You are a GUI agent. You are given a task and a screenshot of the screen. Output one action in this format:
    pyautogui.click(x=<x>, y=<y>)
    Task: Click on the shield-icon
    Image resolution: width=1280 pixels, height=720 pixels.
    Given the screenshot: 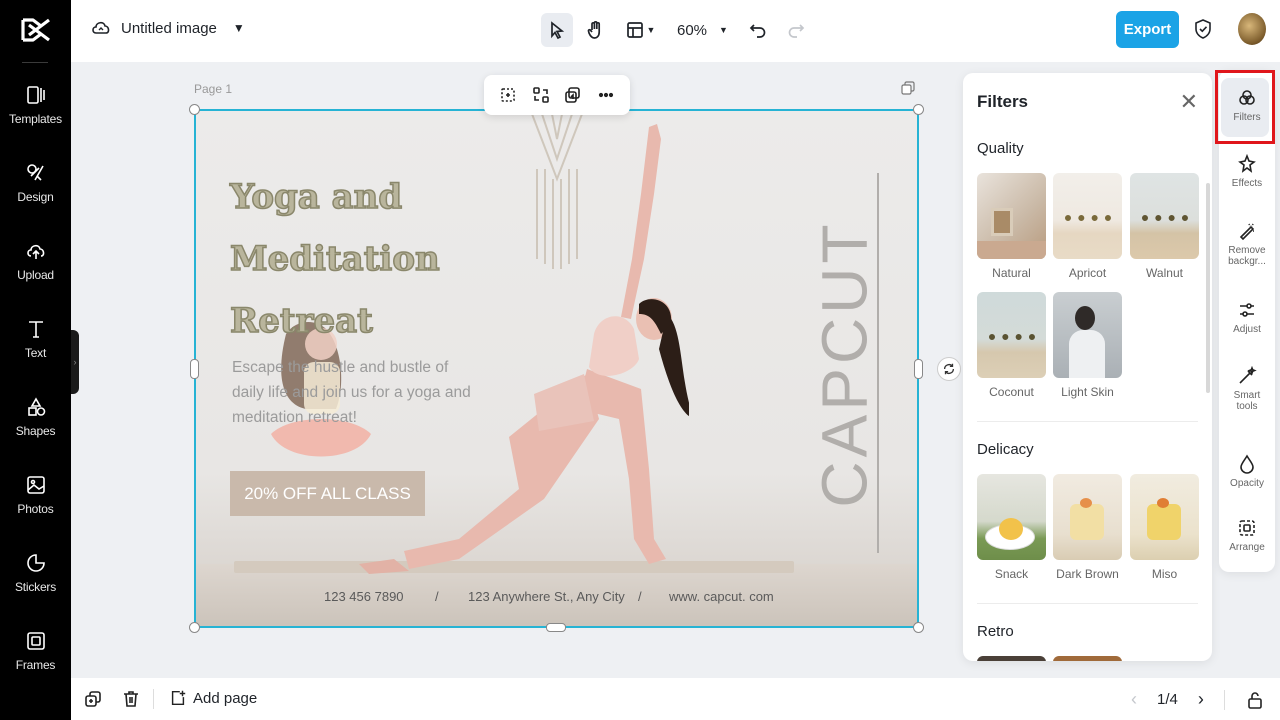 What is the action you would take?
    pyautogui.click(x=1203, y=29)
    